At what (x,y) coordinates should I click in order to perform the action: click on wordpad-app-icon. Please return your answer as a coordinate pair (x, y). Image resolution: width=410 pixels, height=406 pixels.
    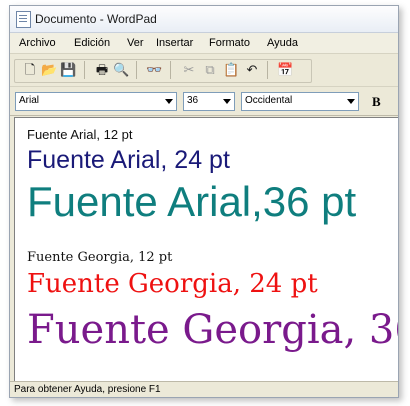
    Looking at the image, I should click on (23, 19).